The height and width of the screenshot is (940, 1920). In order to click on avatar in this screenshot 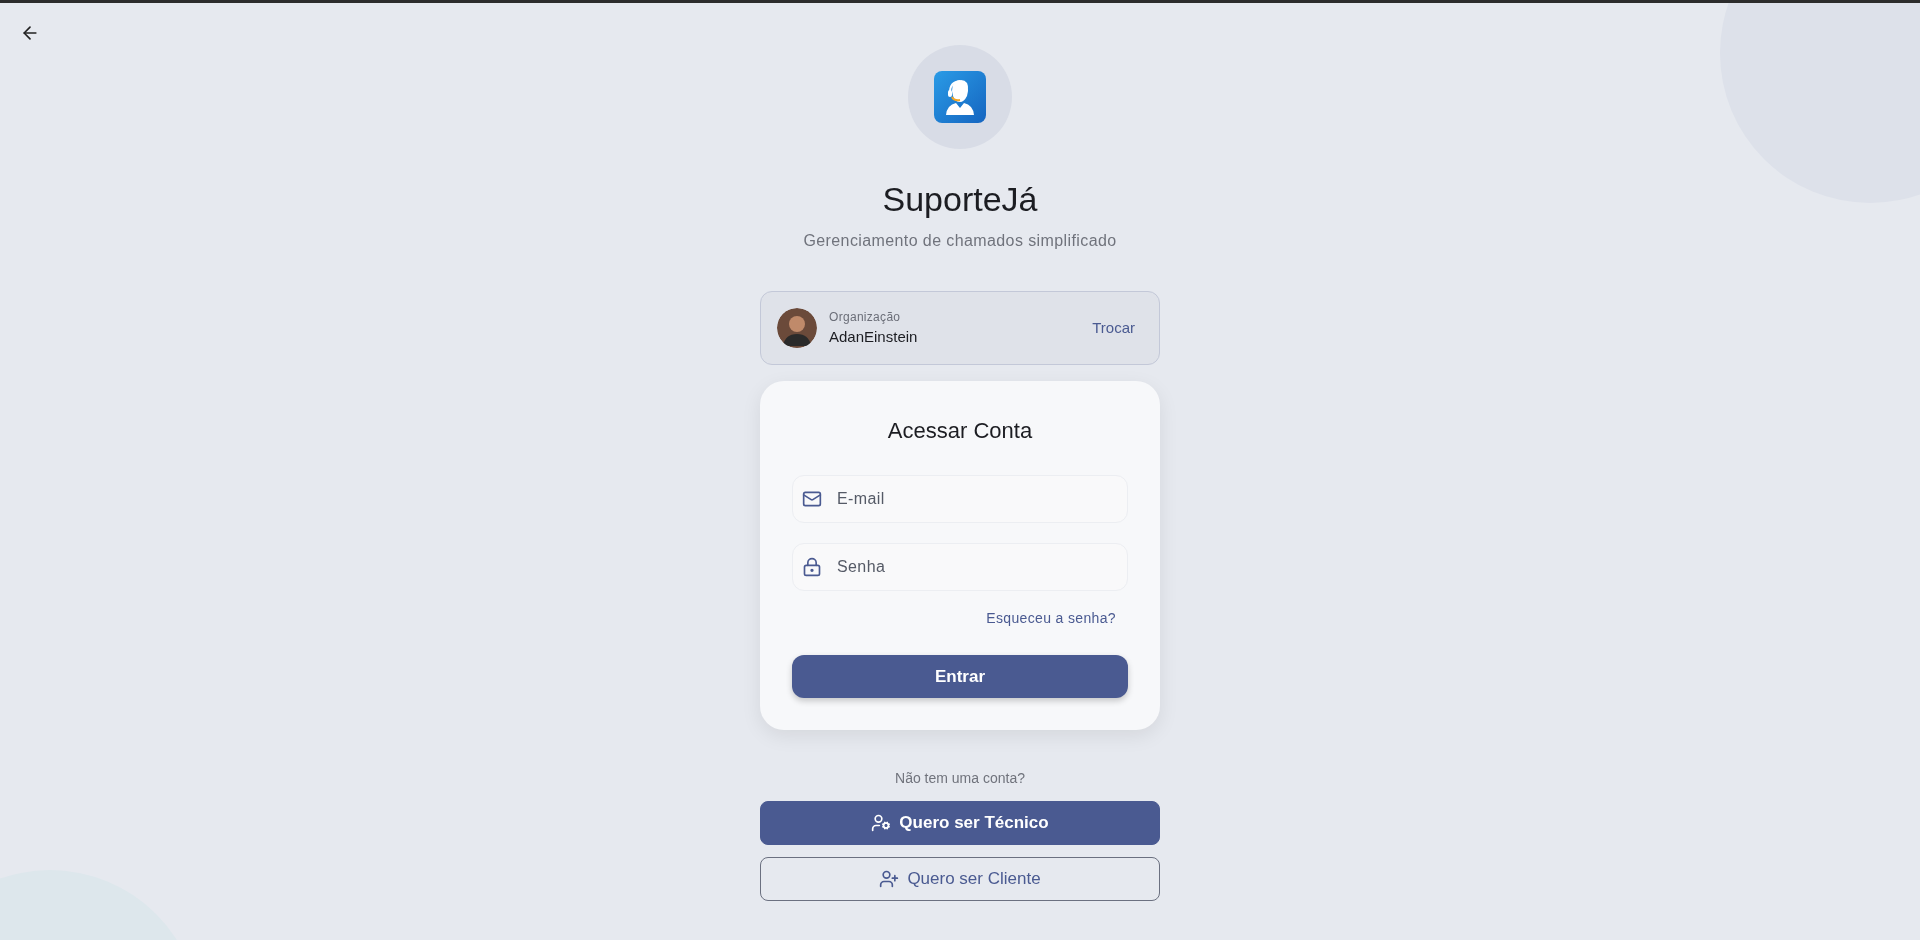, I will do `click(797, 328)`.